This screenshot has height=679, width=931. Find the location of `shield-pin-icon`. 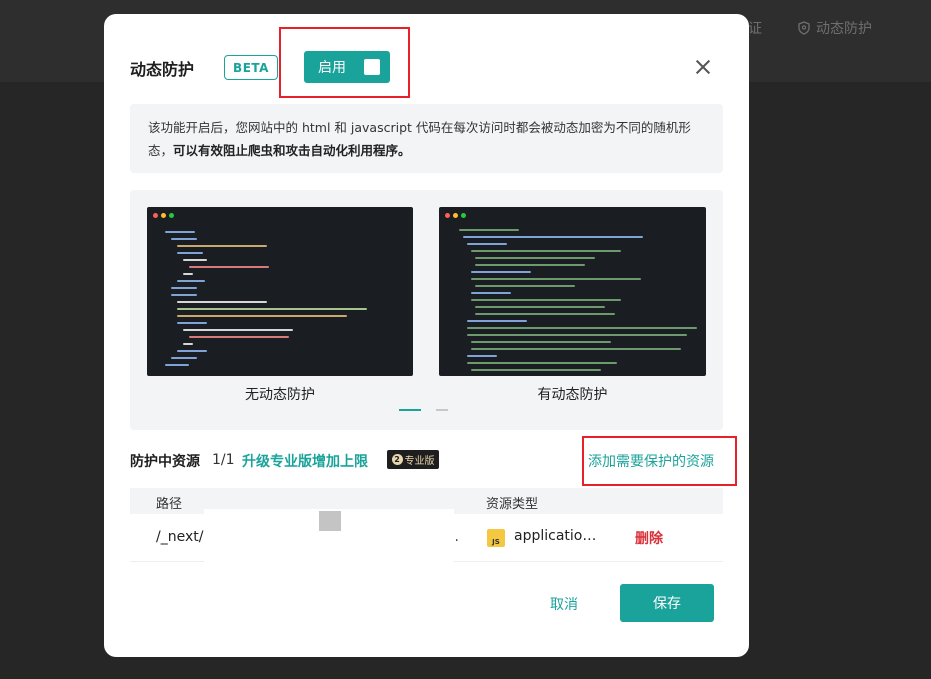

shield-pin-icon is located at coordinates (804, 28).